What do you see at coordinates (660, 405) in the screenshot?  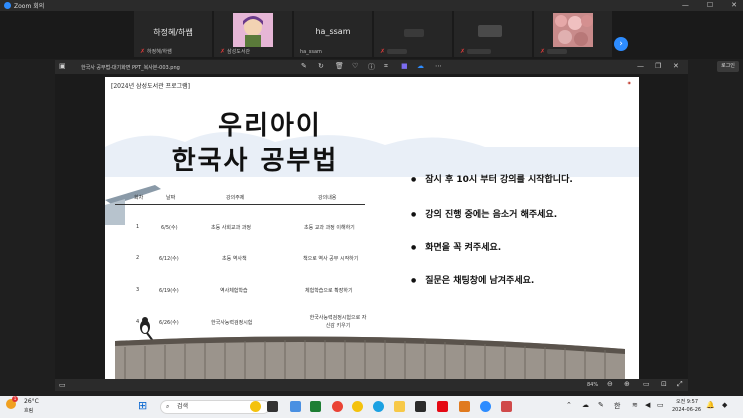 I see `battery-icon: ▭` at bounding box center [660, 405].